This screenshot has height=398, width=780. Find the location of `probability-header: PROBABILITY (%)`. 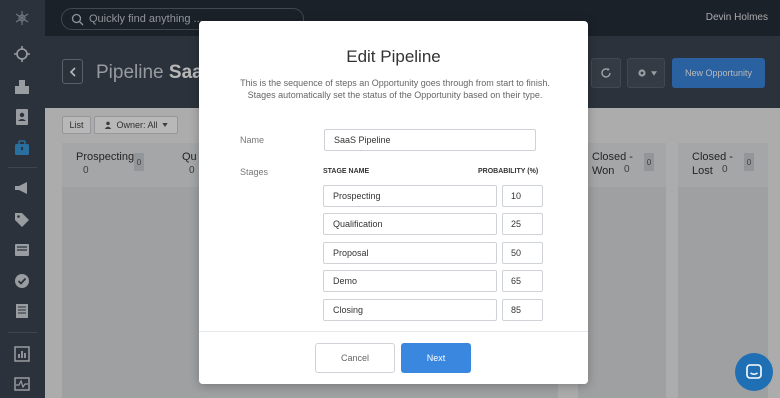

probability-header: PROBABILITY (%) is located at coordinates (508, 171).